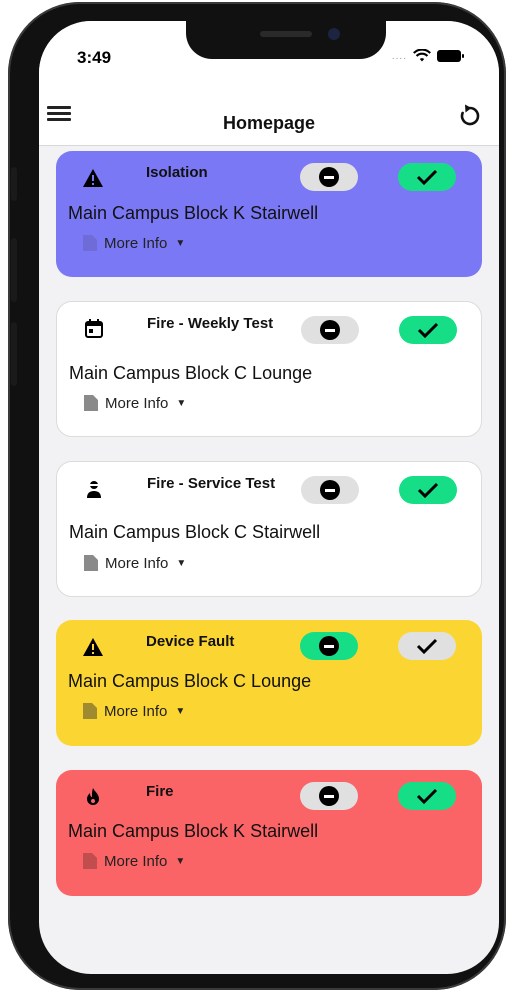  What do you see at coordinates (286, 40) in the screenshot?
I see `notch` at bounding box center [286, 40].